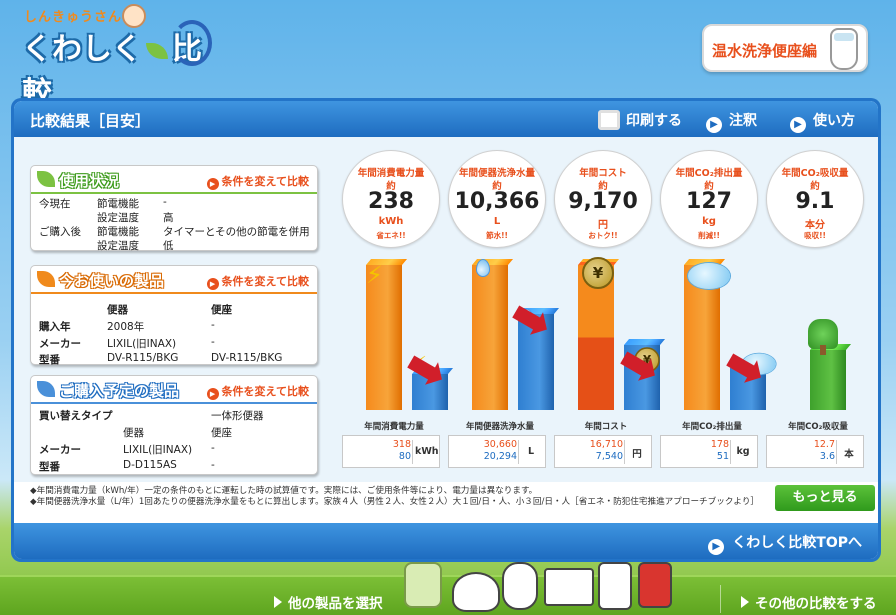 The height and width of the screenshot is (615, 896). Describe the element at coordinates (827, 456) in the screenshot. I see `value-after: 3.6` at that location.